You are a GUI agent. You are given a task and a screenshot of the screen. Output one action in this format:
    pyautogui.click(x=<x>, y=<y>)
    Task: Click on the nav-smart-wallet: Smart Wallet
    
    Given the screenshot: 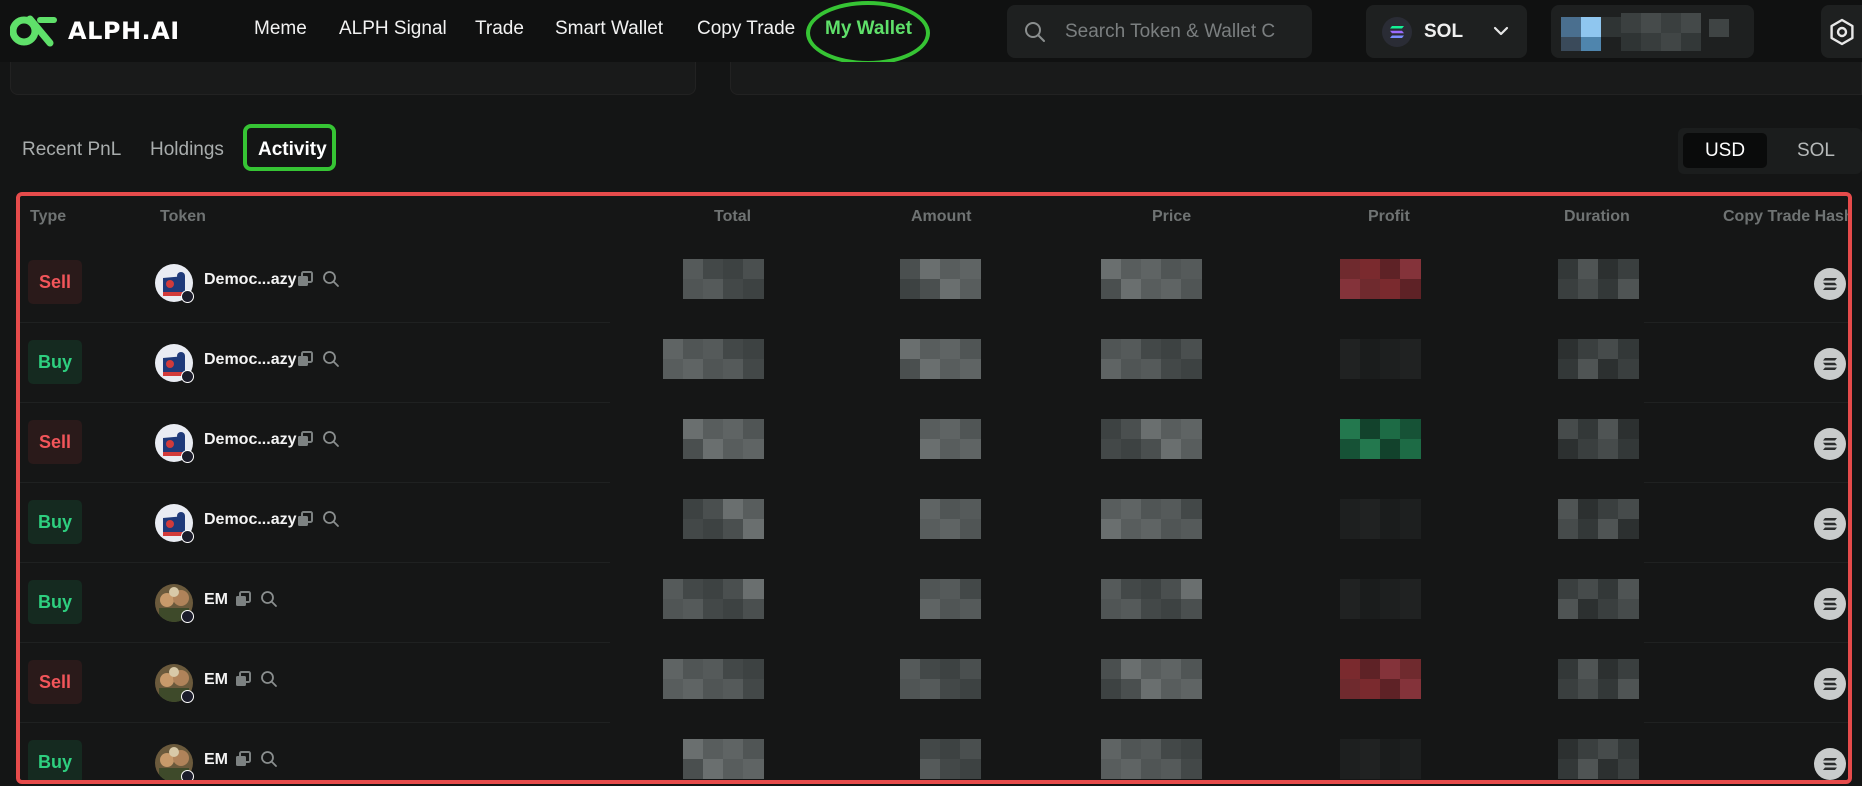 What is the action you would take?
    pyautogui.click(x=609, y=29)
    